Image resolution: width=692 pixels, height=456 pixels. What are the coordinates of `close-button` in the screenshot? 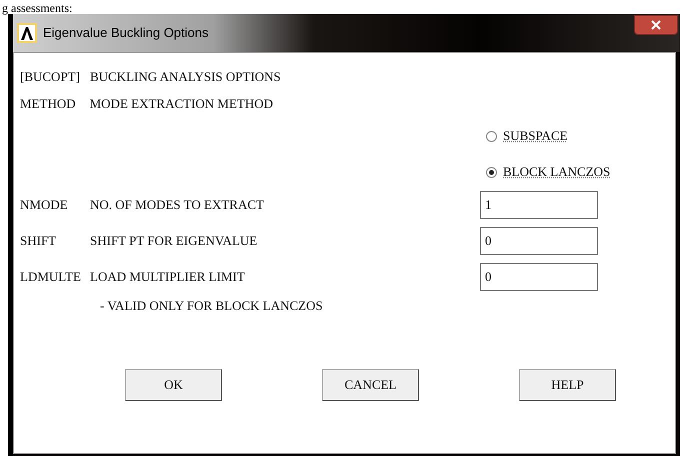 It's located at (656, 25).